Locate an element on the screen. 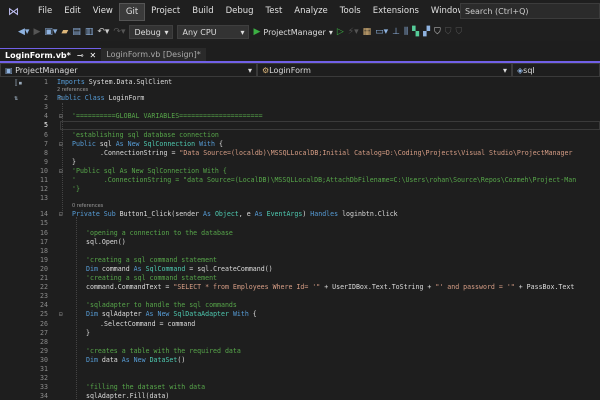 The width and height of the screenshot is (600, 400). code-line: 18 is located at coordinates (300, 251).